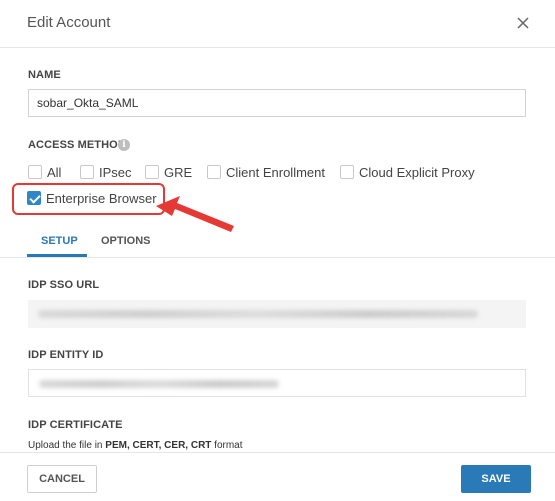  I want to click on idp-entity-id-input, so click(277, 383).